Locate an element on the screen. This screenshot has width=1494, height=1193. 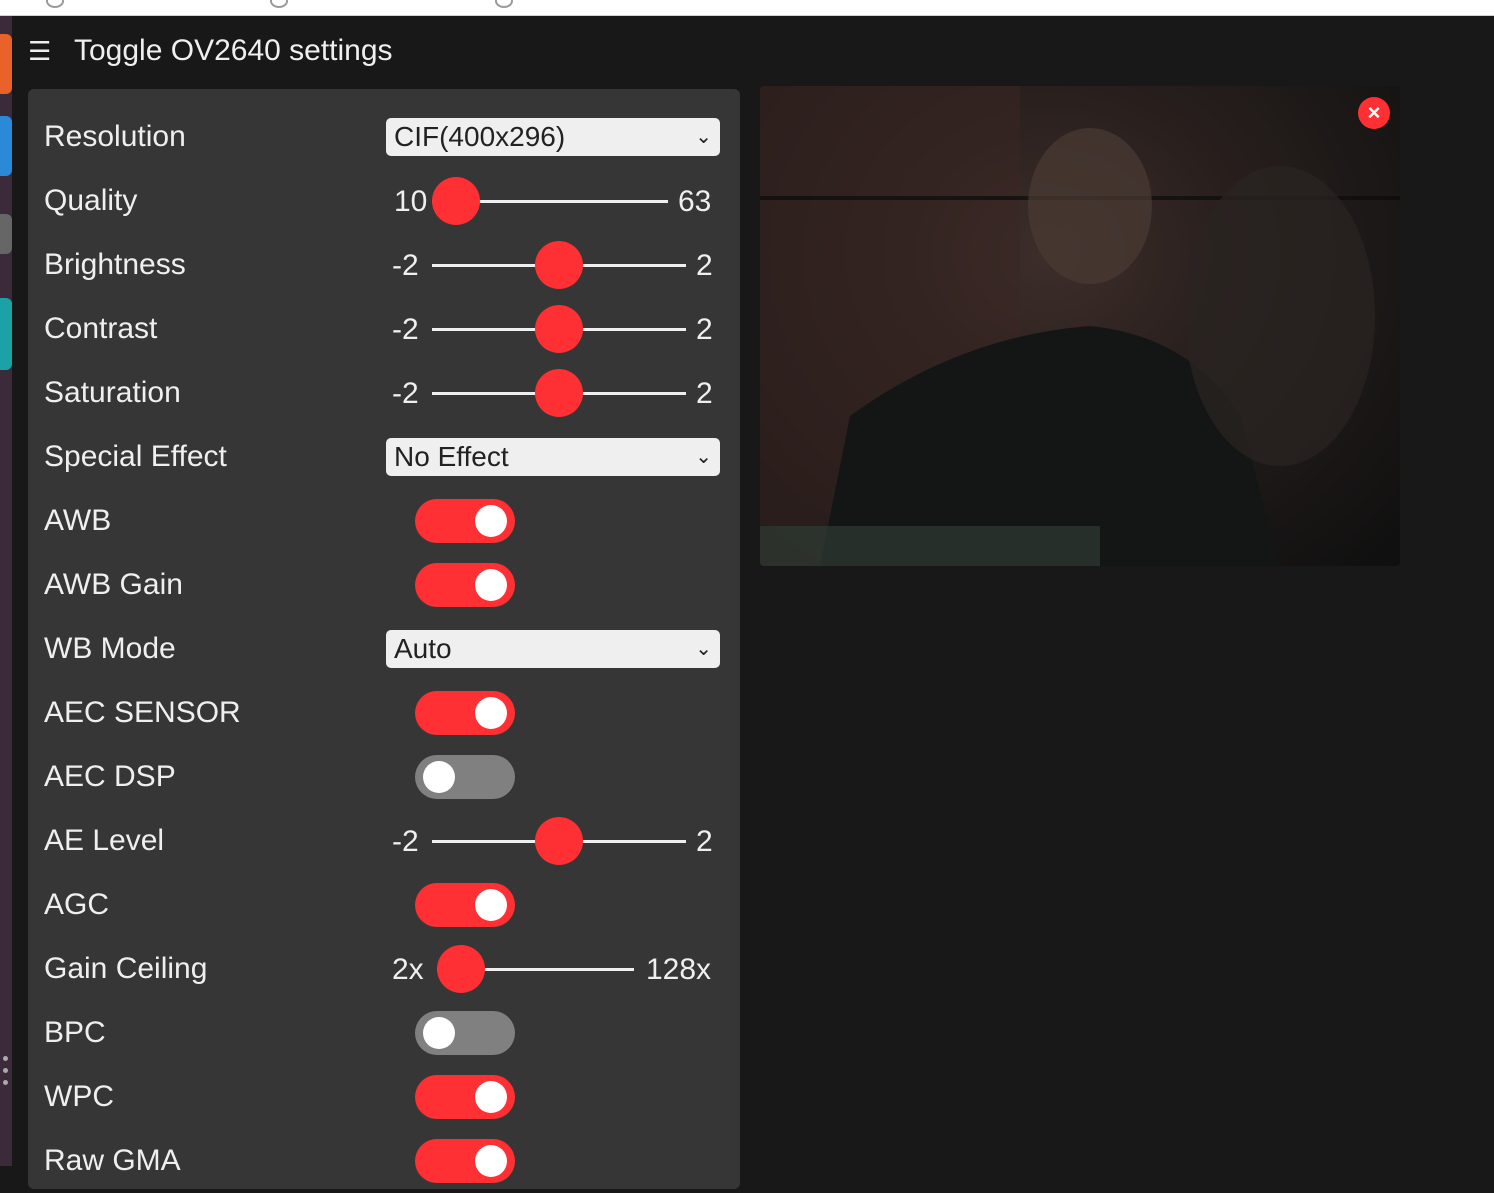
range-max: 63 is located at coordinates (695, 201).